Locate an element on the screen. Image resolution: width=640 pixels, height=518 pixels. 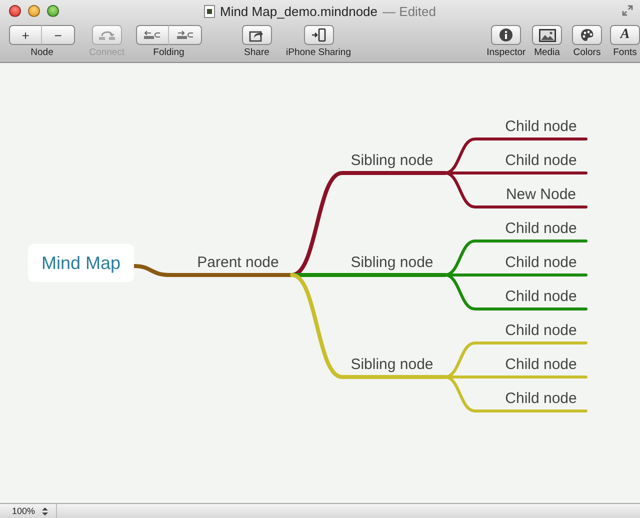
media-button is located at coordinates (547, 35).